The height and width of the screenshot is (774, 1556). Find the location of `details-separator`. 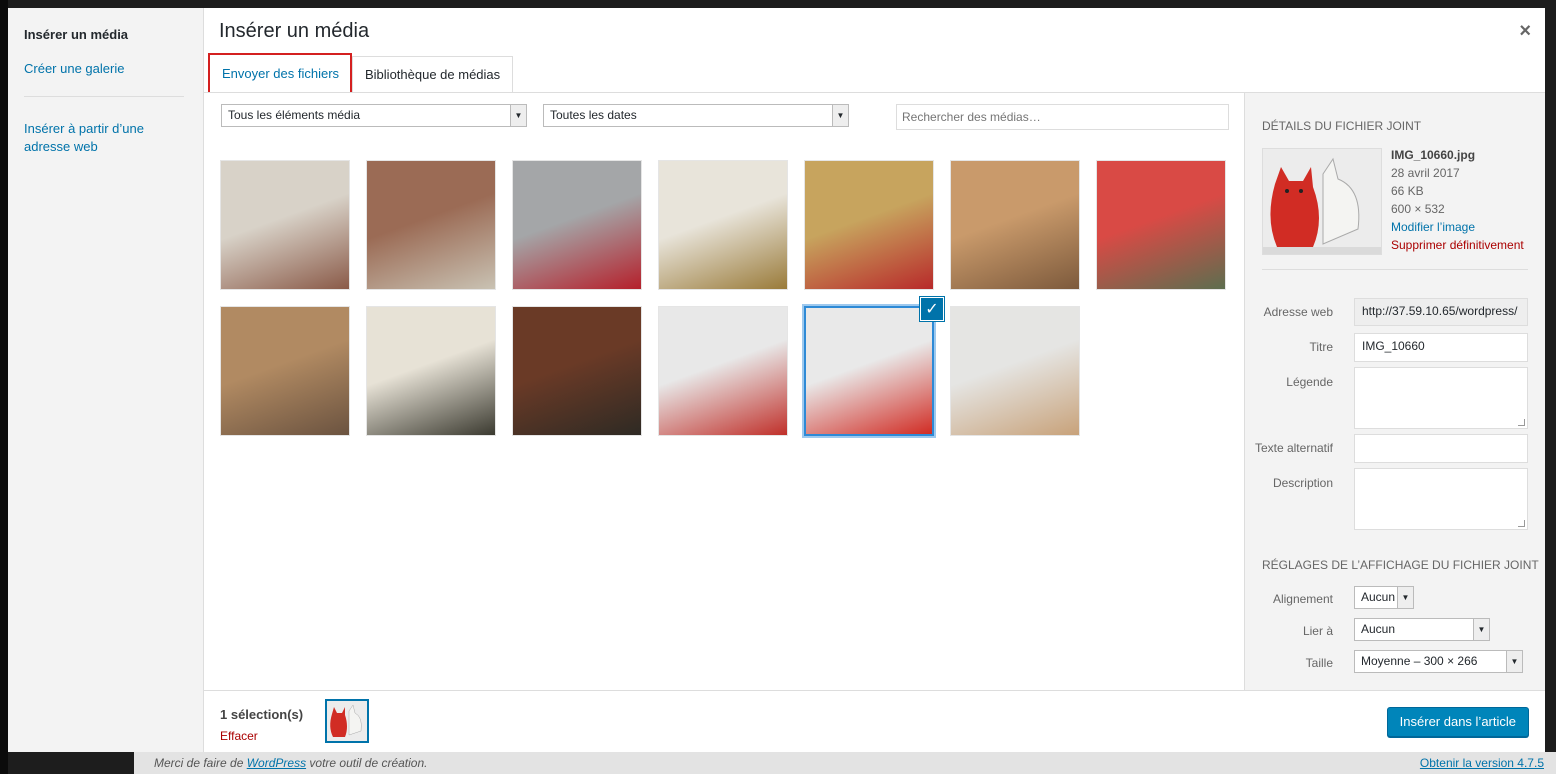

details-separator is located at coordinates (1395, 269).